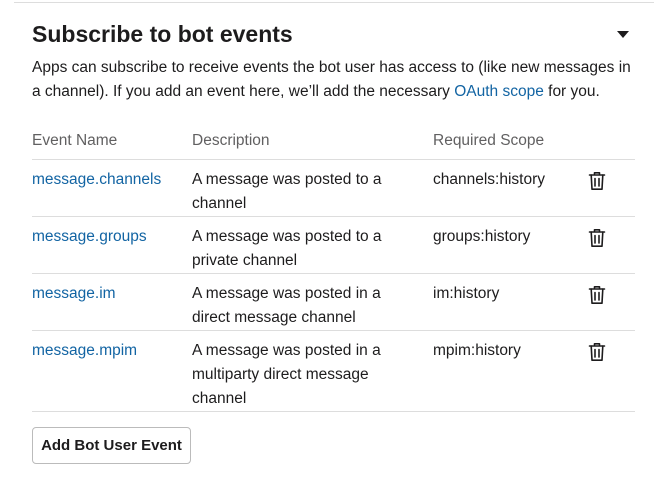 The height and width of the screenshot is (481, 669). What do you see at coordinates (499, 91) in the screenshot?
I see `oauth-scope-link: OAuth scope` at bounding box center [499, 91].